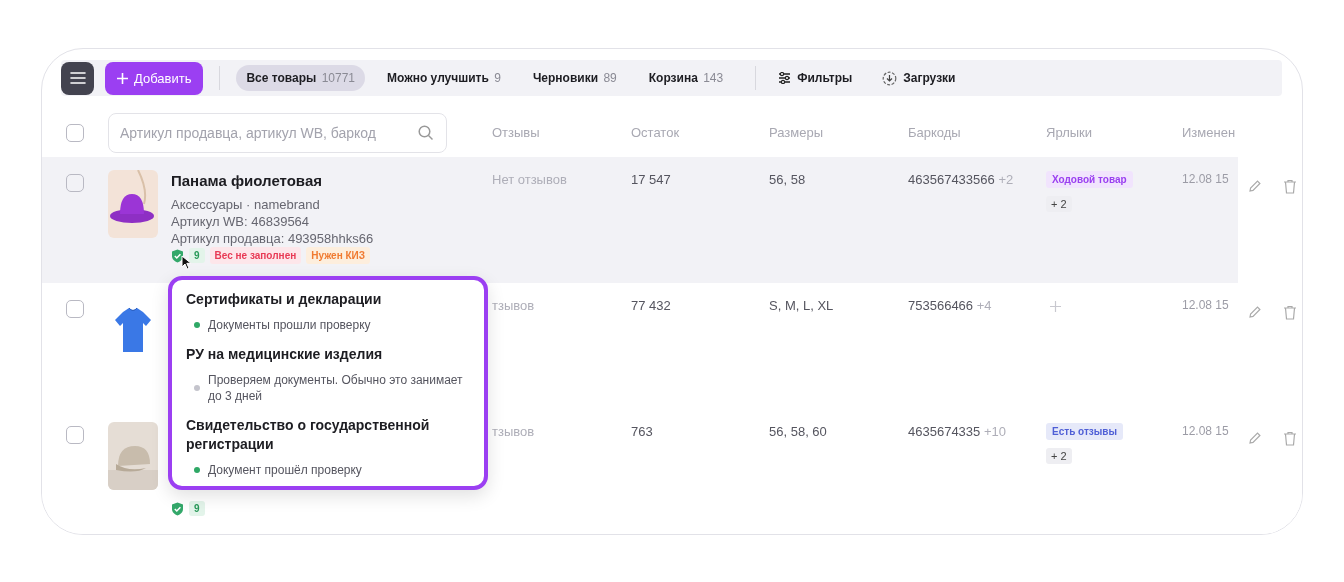 The width and height of the screenshot is (1344, 582). I want to click on barcode-cell: 4635674335 +10, so click(957, 431).